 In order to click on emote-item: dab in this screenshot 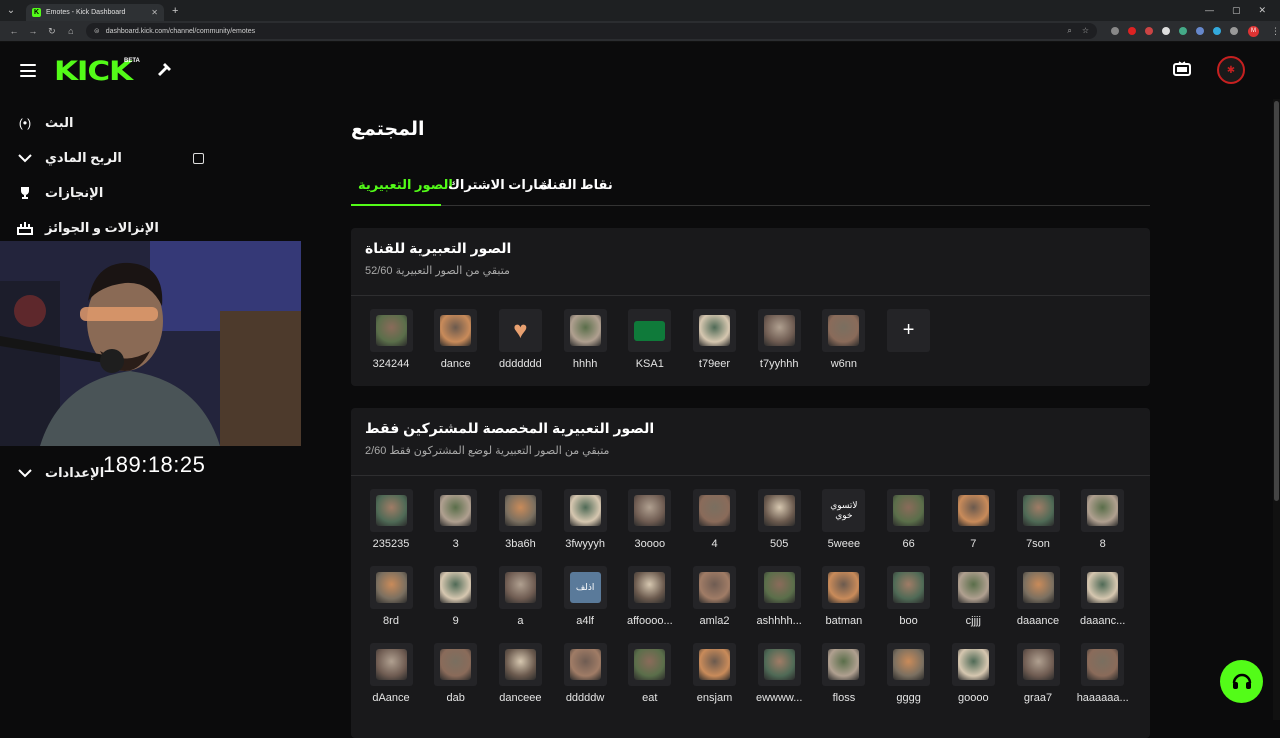, I will do `click(456, 679)`.